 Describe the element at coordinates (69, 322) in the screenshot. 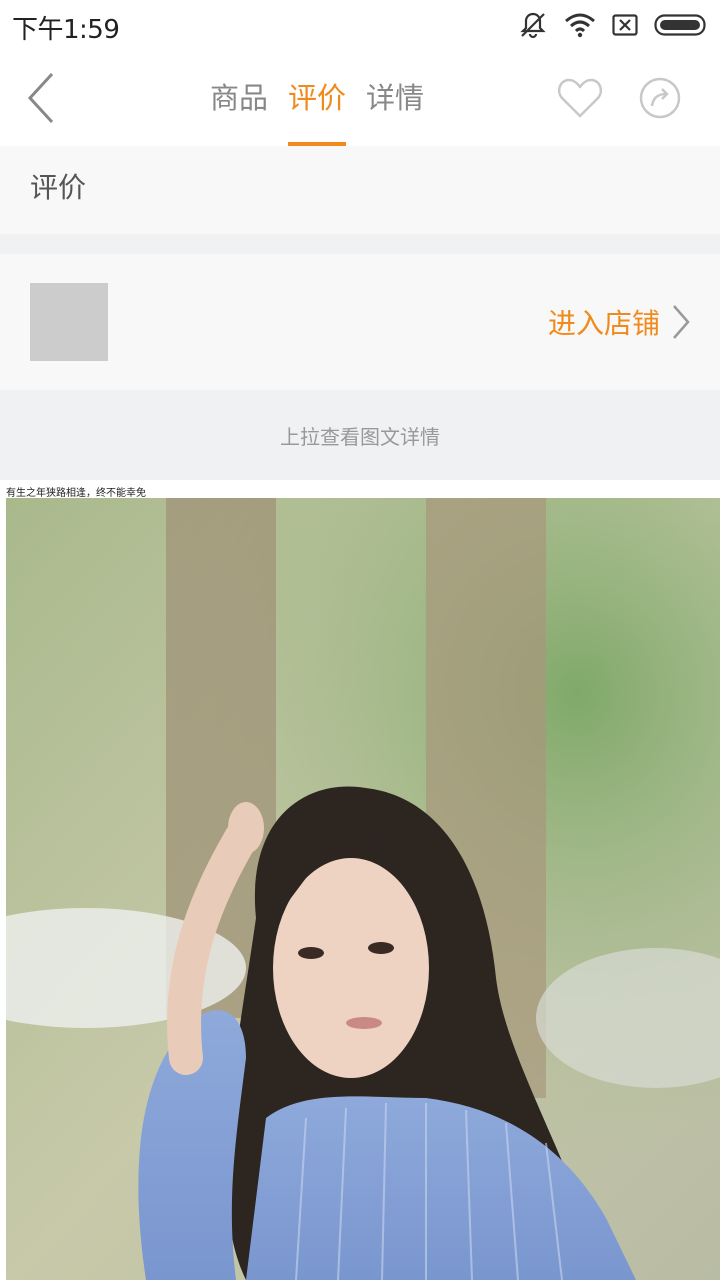

I see `shop-logo` at that location.